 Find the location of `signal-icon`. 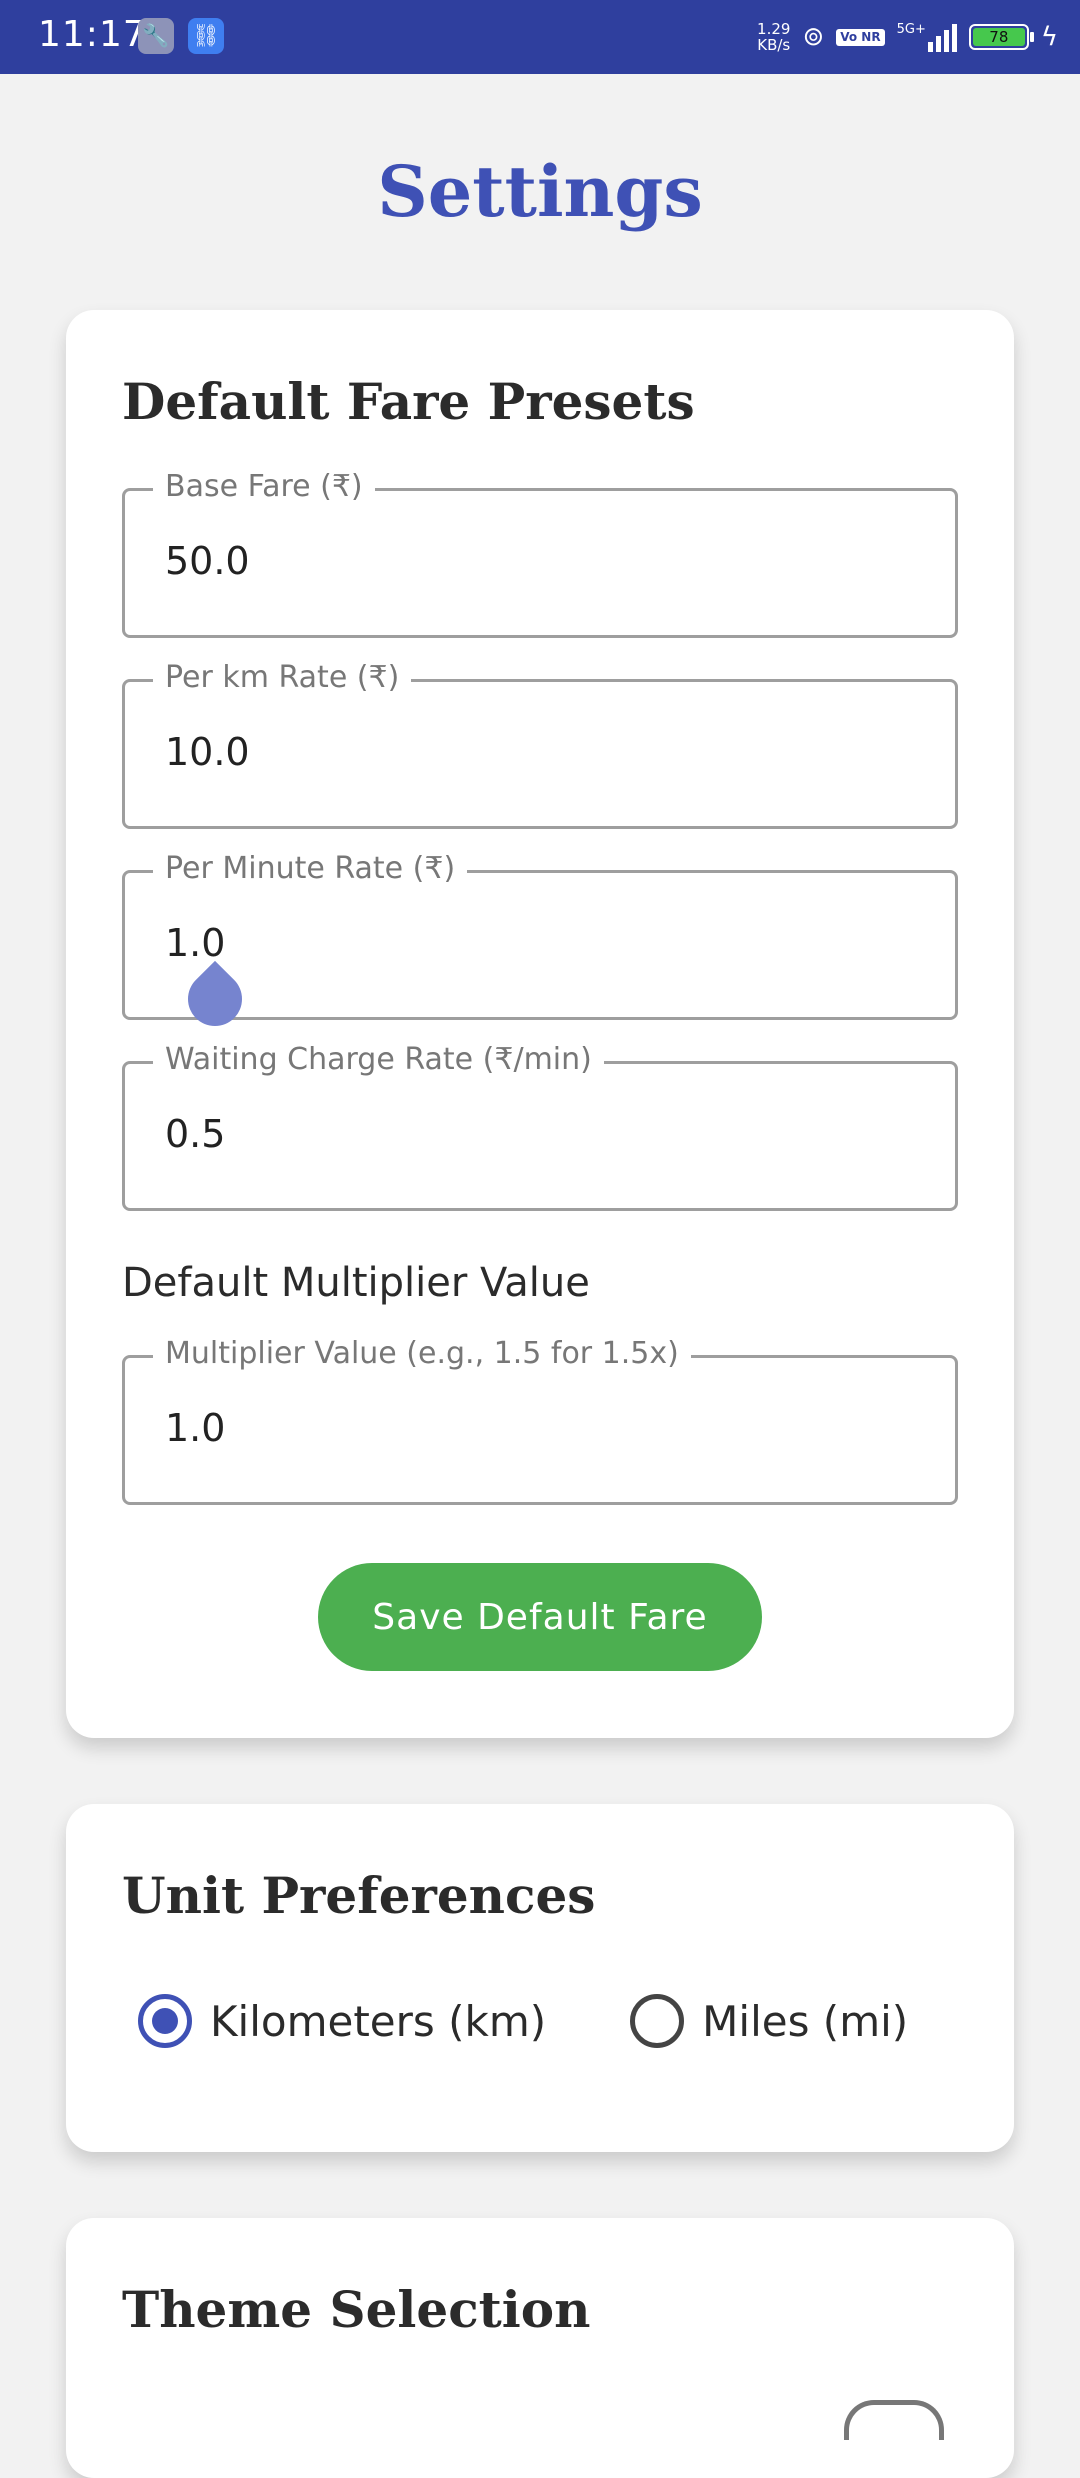

signal-icon is located at coordinates (942, 37).